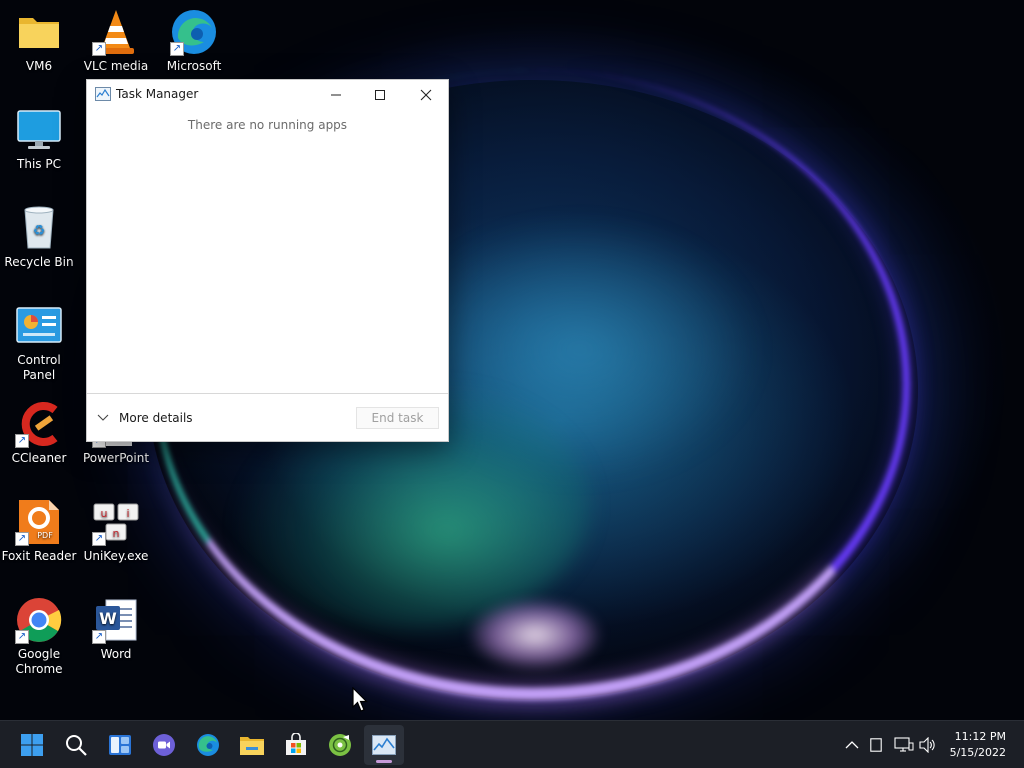 This screenshot has width=1024, height=768. Describe the element at coordinates (104, 513) in the screenshot. I see `svg-text: u` at that location.